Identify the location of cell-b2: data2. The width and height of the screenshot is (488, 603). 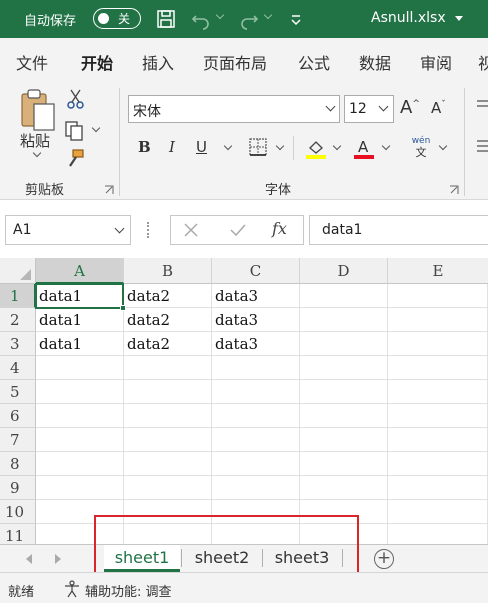
(168, 320).